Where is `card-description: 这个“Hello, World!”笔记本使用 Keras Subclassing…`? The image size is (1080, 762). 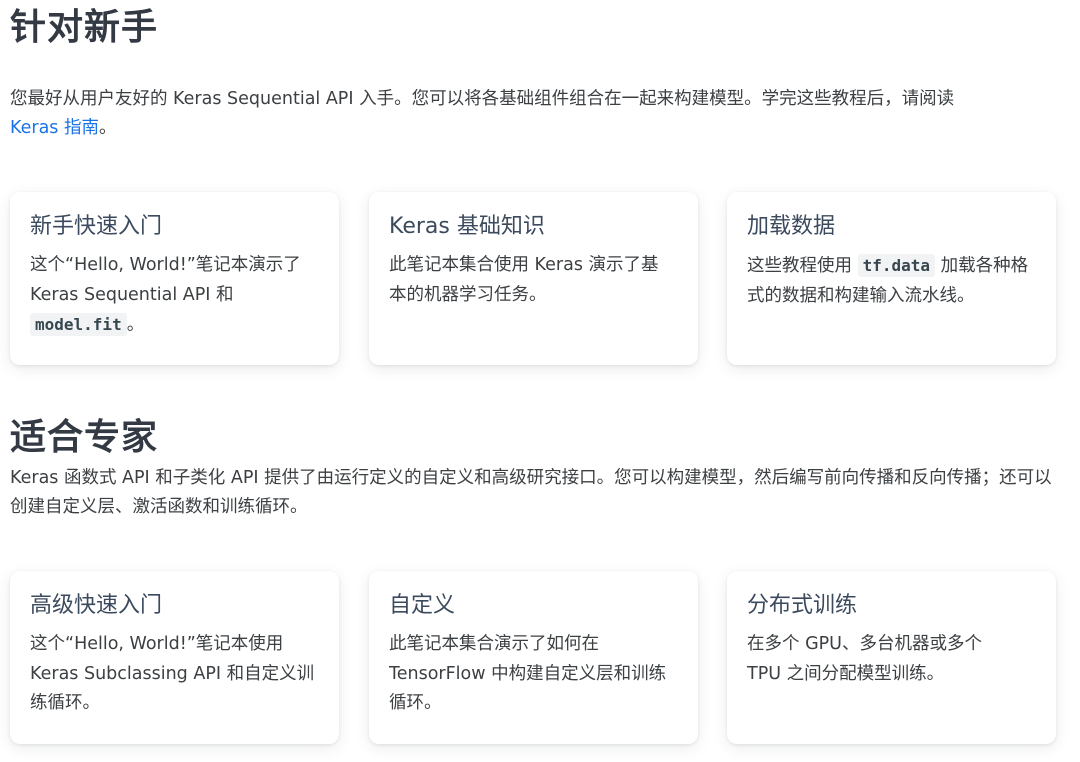 card-description: 这个“Hello, World!”笔记本使用 Keras Subclassing… is located at coordinates (172, 673).